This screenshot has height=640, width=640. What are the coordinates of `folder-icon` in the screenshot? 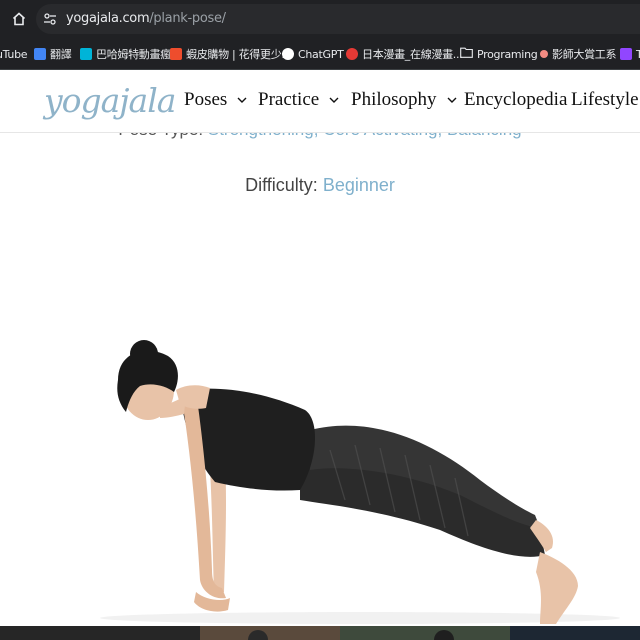 It's located at (466, 54).